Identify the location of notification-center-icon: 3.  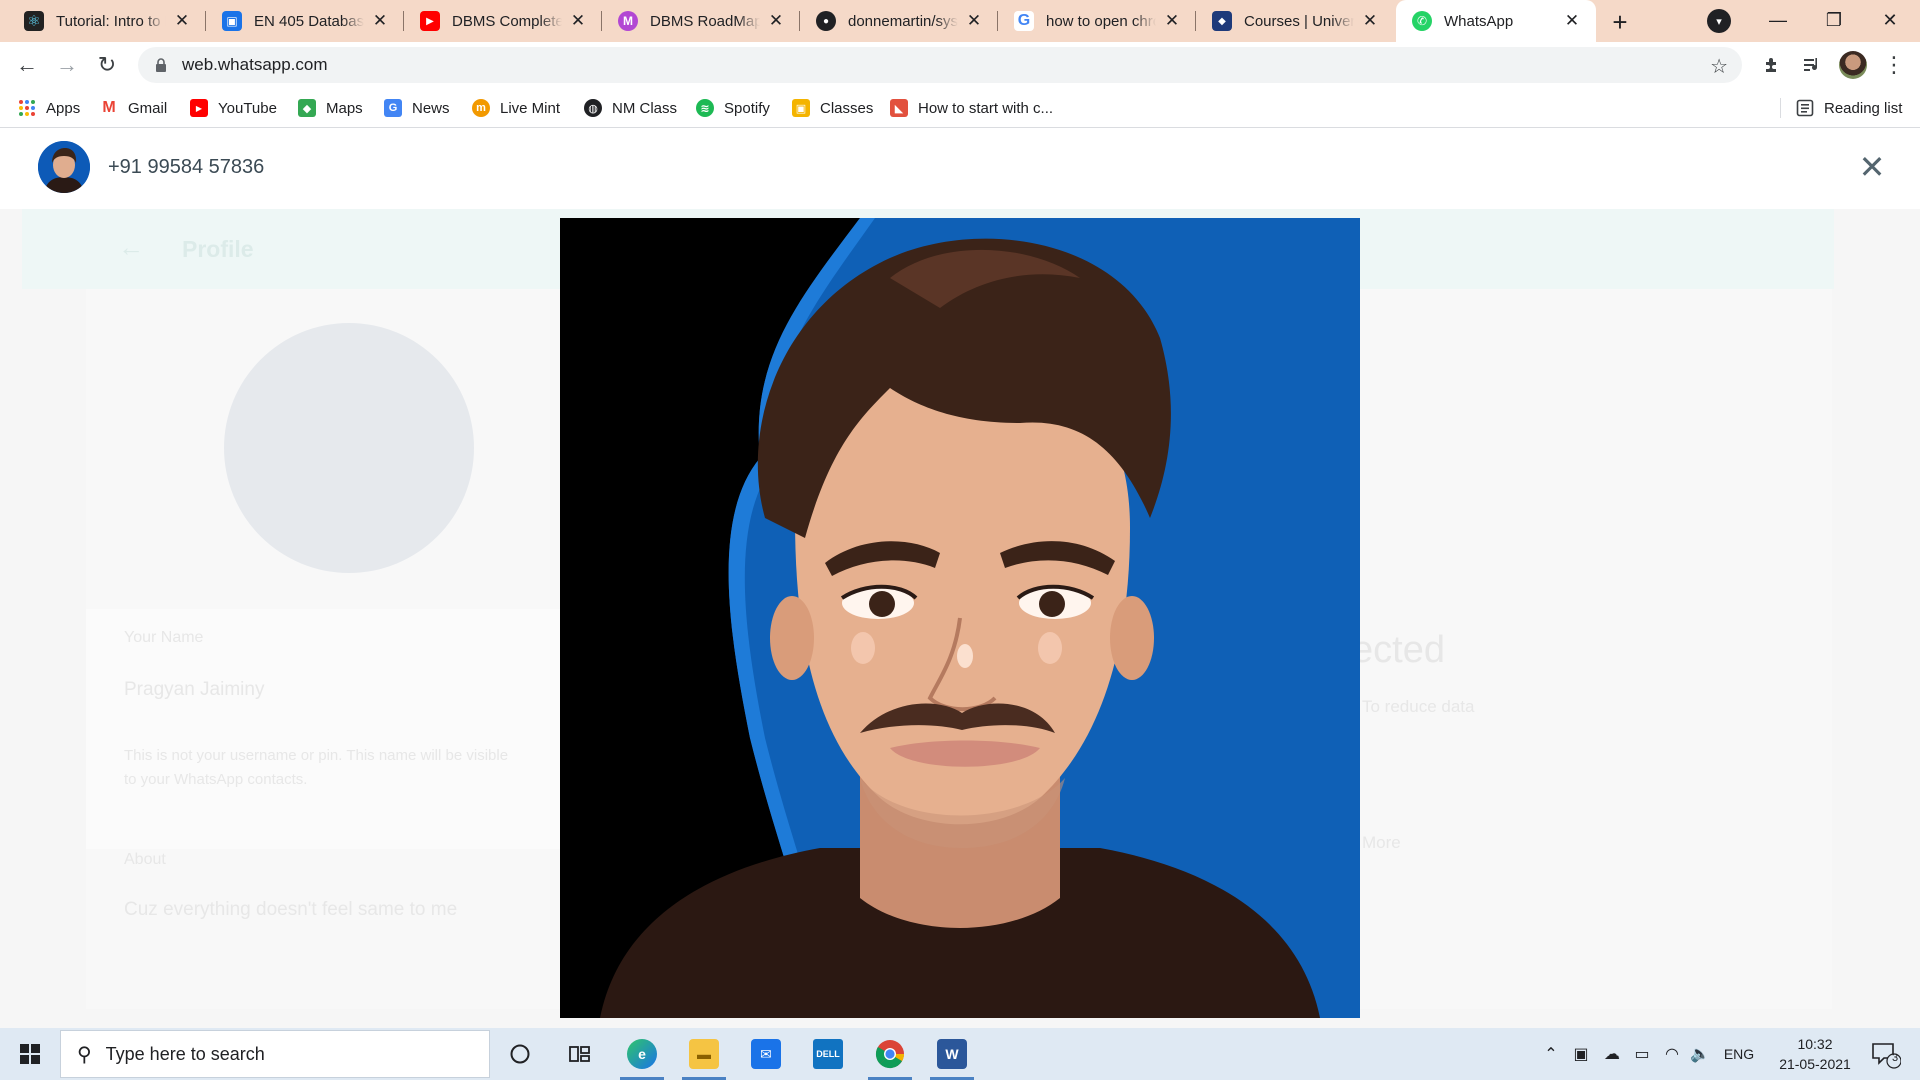
(1886, 1055).